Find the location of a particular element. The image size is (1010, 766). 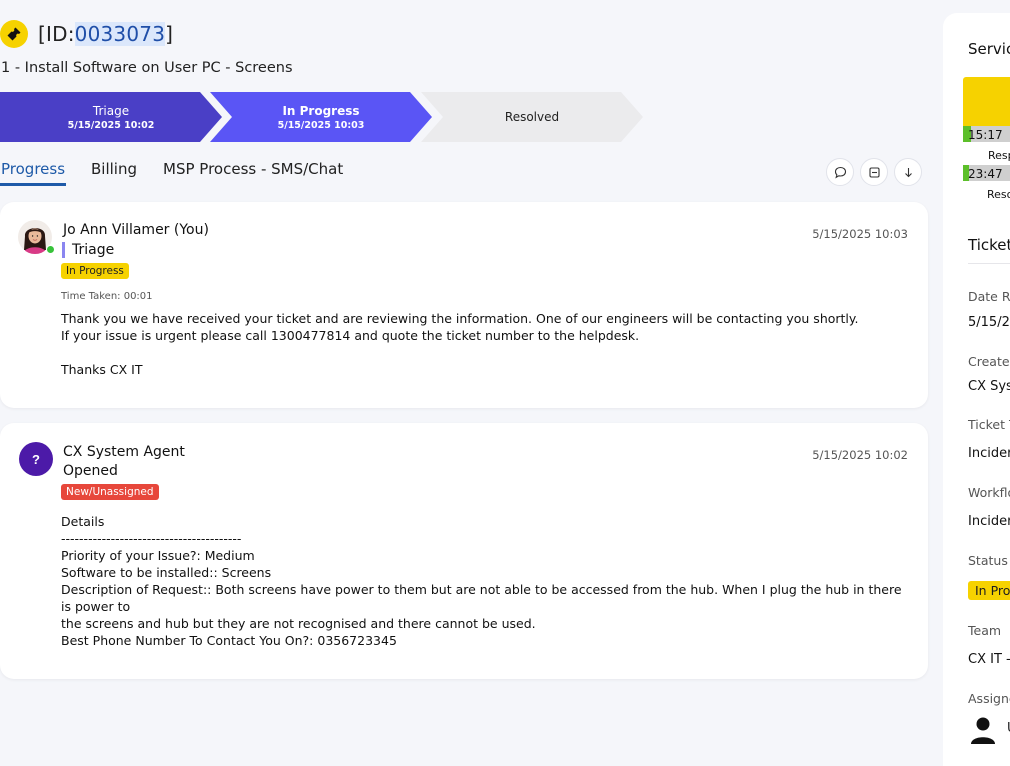

entry-author: CX System Agent is located at coordinates (124, 452).